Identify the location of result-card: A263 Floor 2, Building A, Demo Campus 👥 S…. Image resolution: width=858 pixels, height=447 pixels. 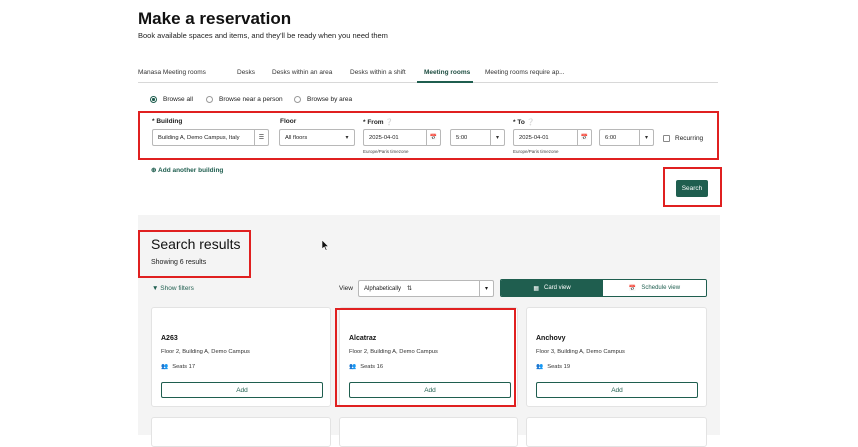
(241, 357).